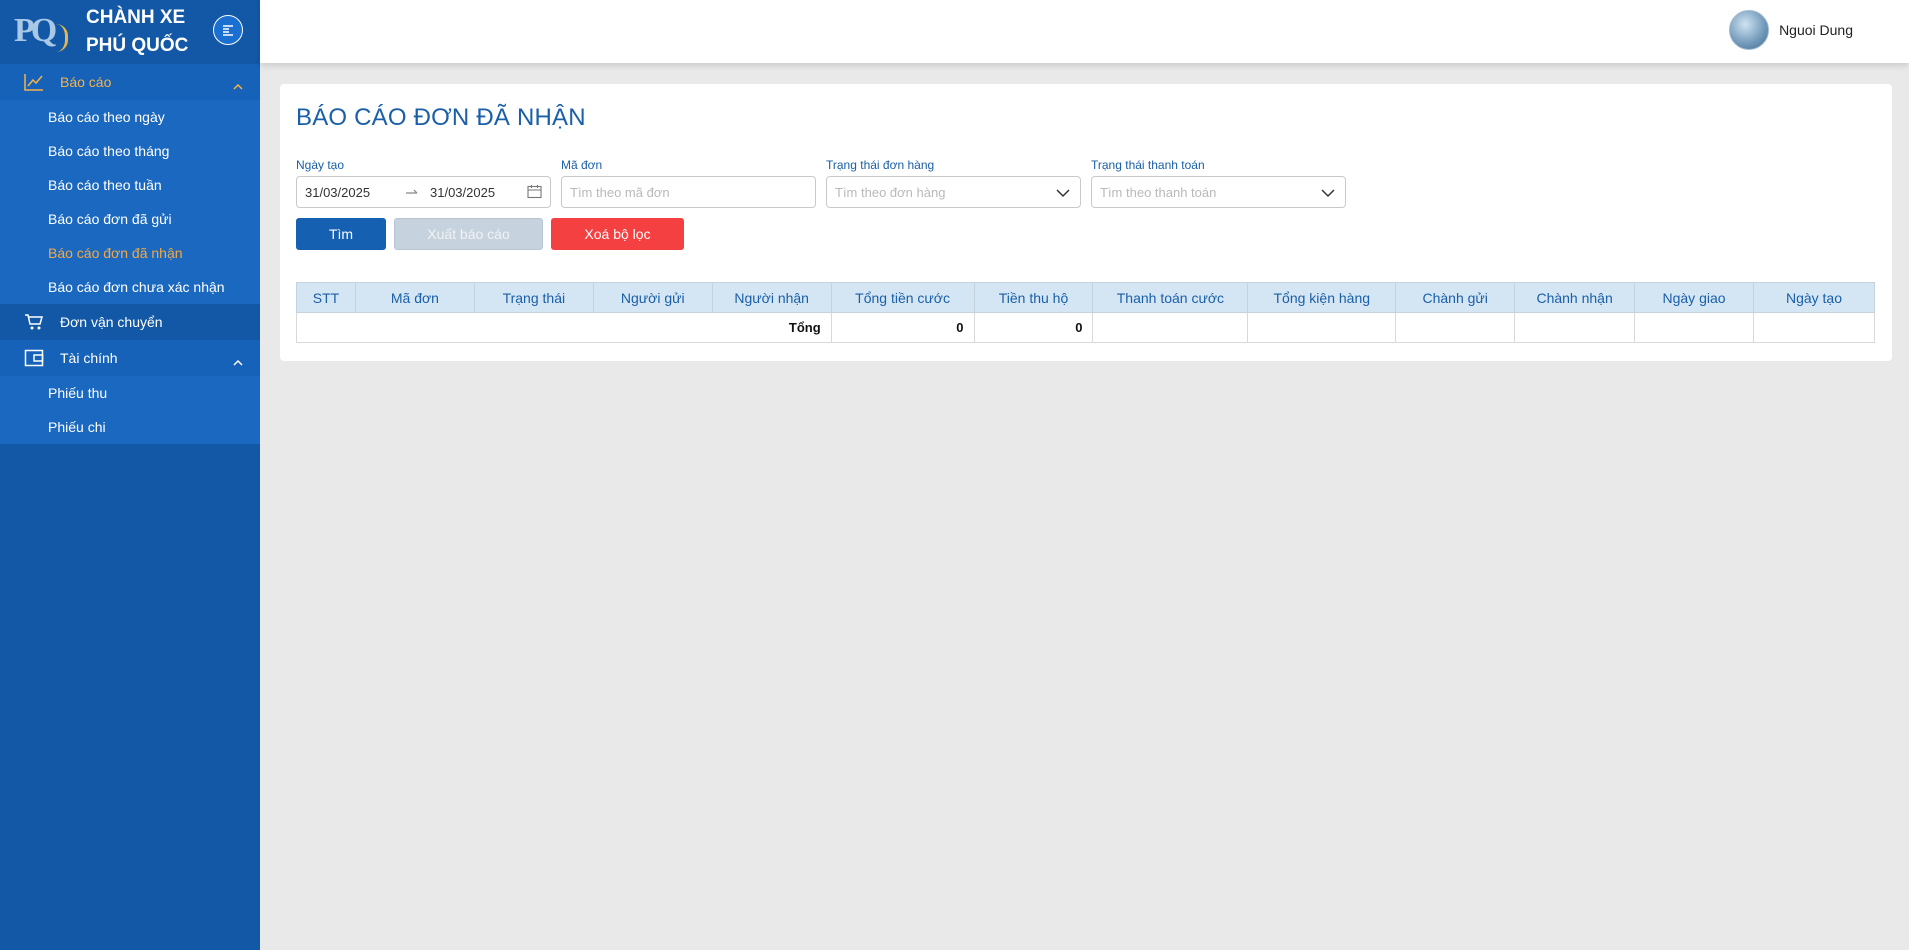  Describe the element at coordinates (1575, 297) in the screenshot. I see `column-header: Chành nhận` at that location.